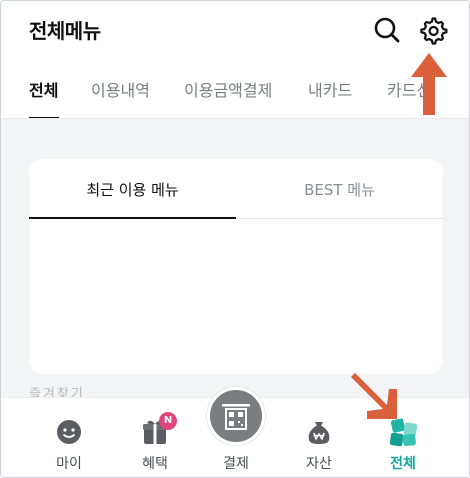  I want to click on nav-my: 마이, so click(69, 437).